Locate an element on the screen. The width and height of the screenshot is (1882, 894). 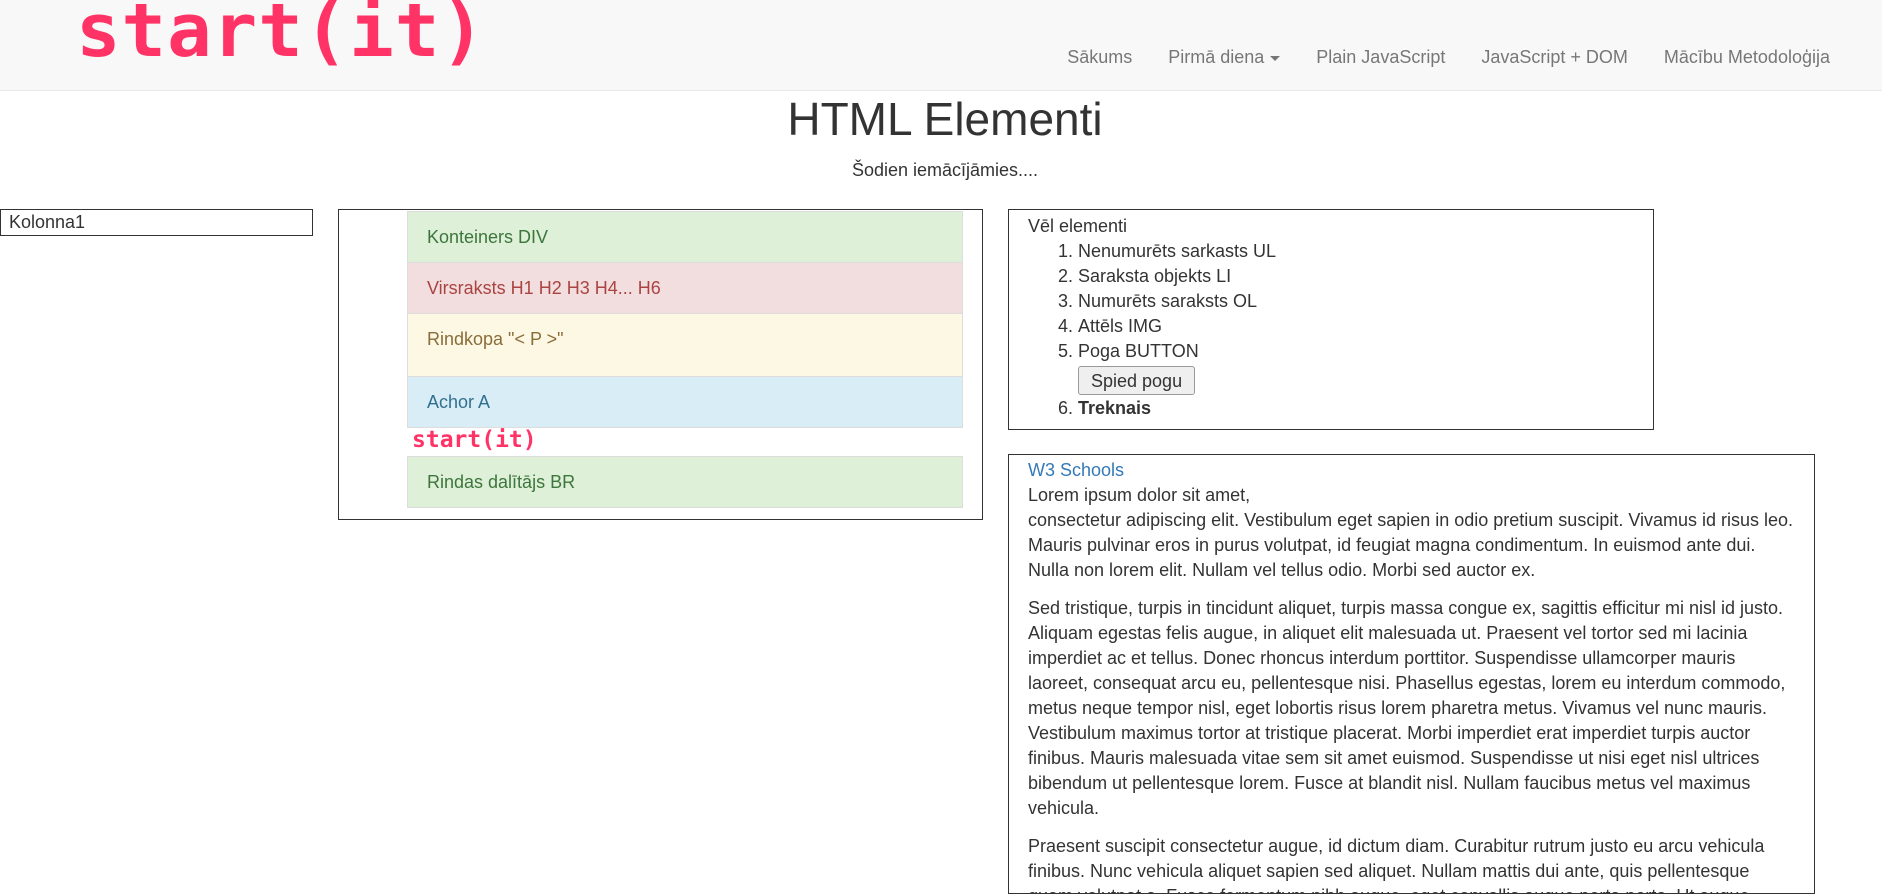
list-item-rindas-dalitajs: Rindas dalītājs BR is located at coordinates (685, 482).